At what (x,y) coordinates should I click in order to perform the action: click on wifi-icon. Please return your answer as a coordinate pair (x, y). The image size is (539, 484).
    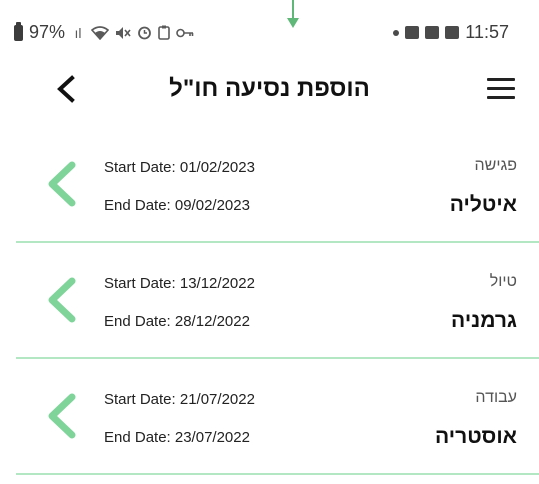
    Looking at the image, I should click on (100, 32).